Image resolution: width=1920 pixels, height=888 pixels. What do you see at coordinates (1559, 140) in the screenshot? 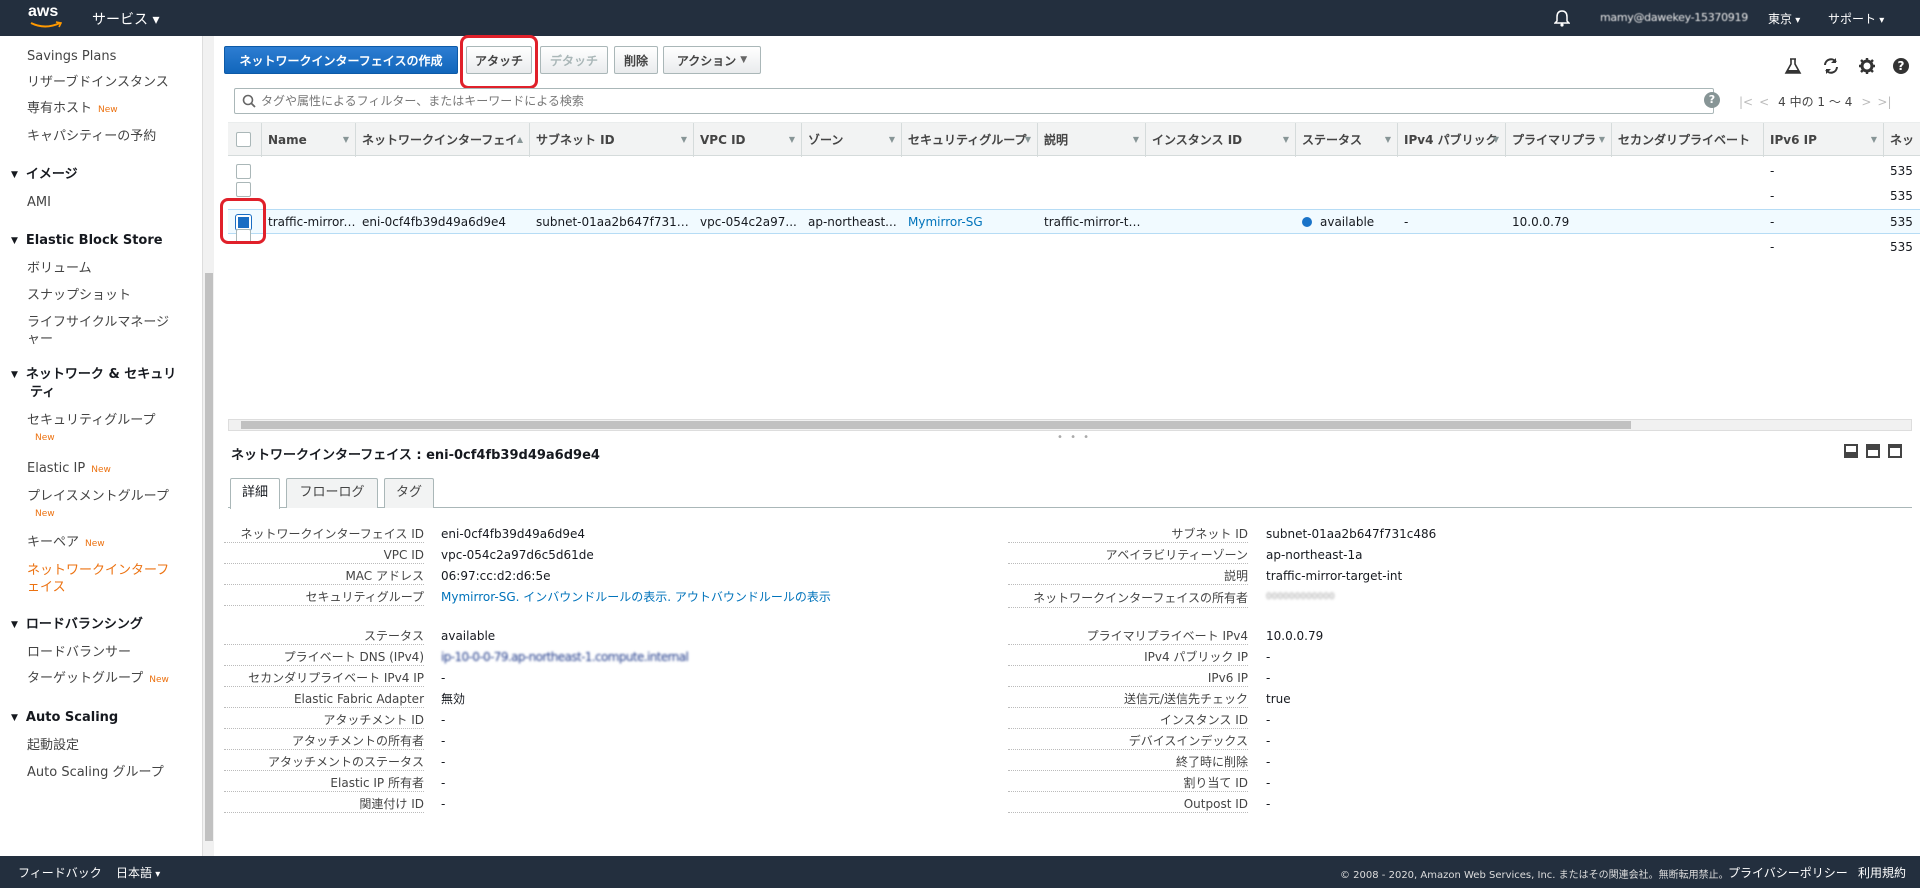
I see `column-header: プライマリプラ ▼` at bounding box center [1559, 140].